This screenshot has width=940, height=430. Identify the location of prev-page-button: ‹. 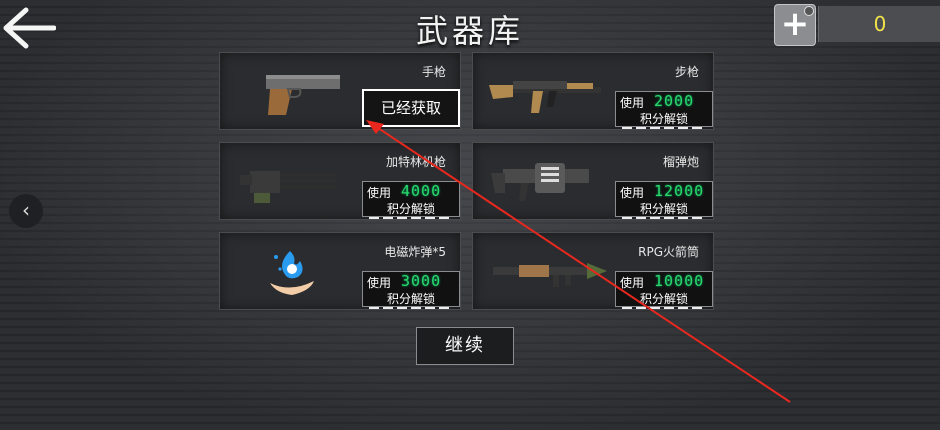
(26, 211).